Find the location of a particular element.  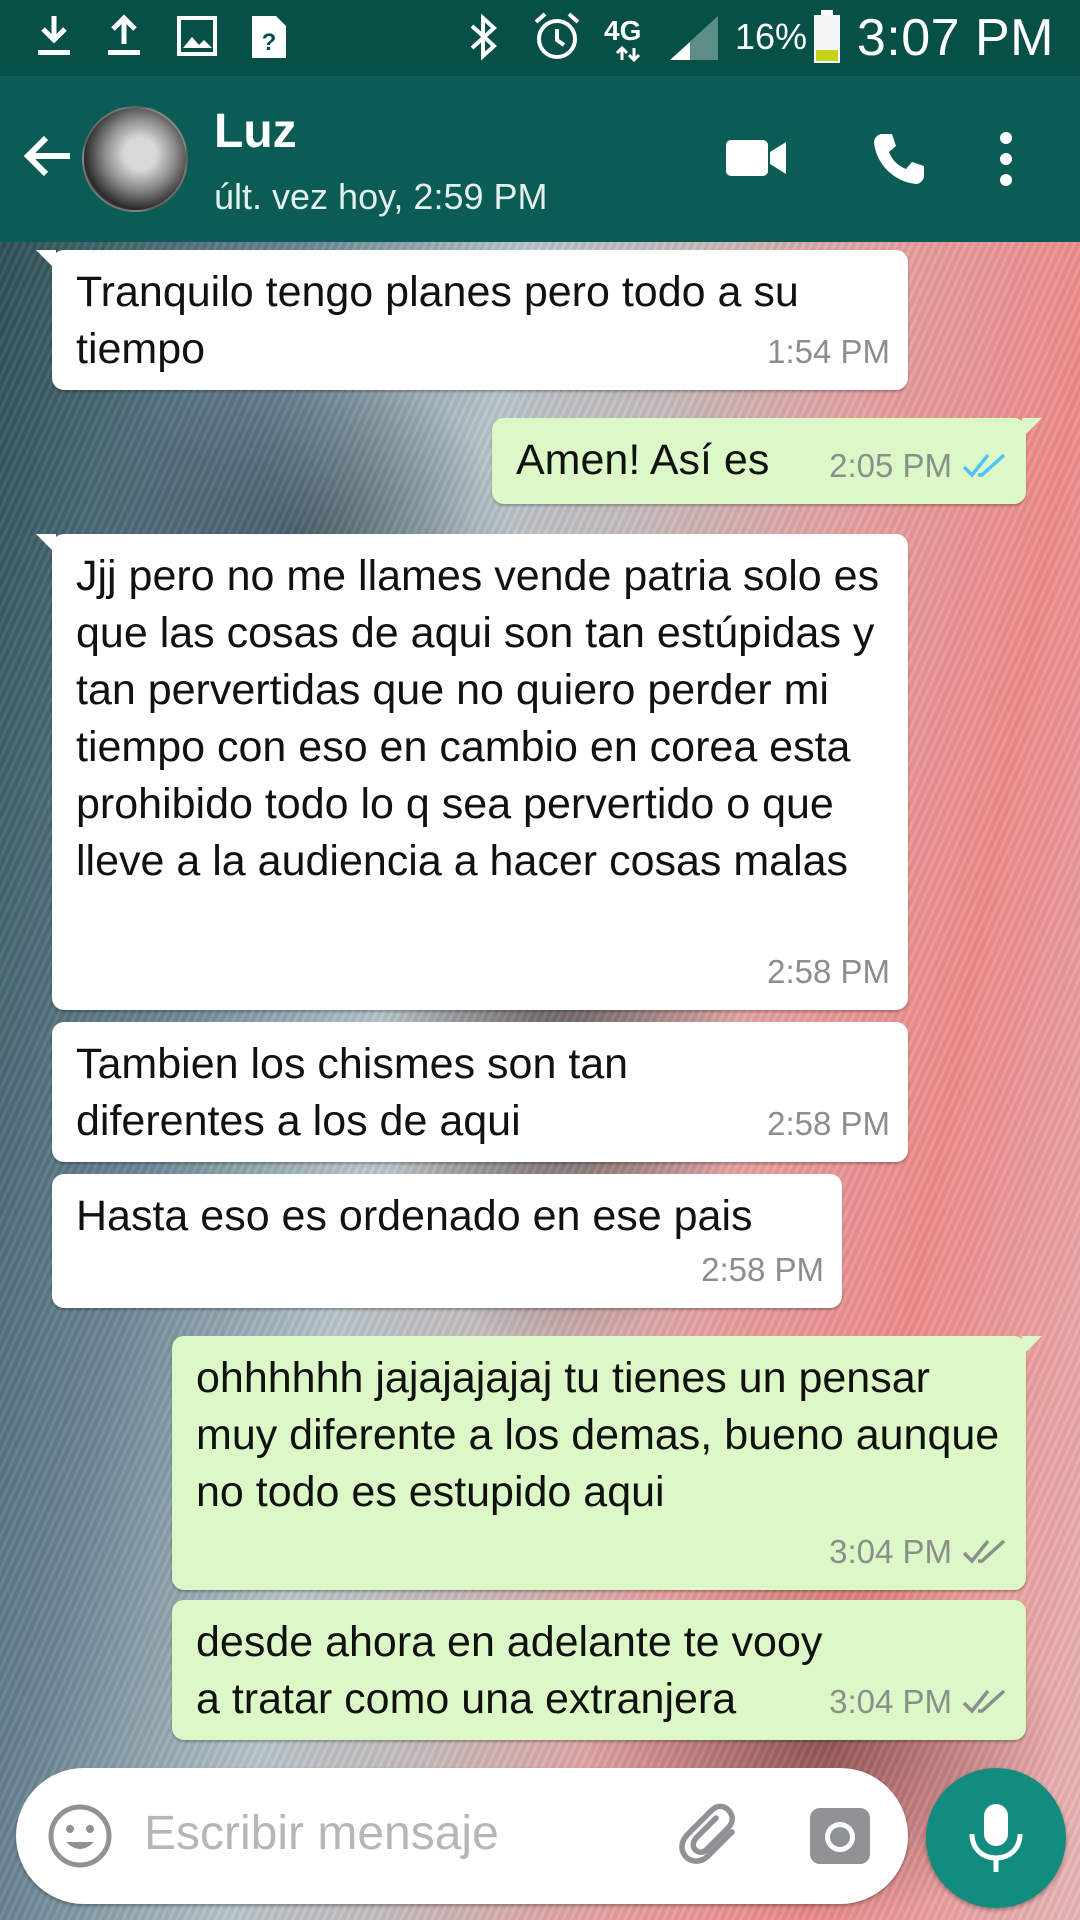

message-time: 1:54 PM is located at coordinates (828, 351).